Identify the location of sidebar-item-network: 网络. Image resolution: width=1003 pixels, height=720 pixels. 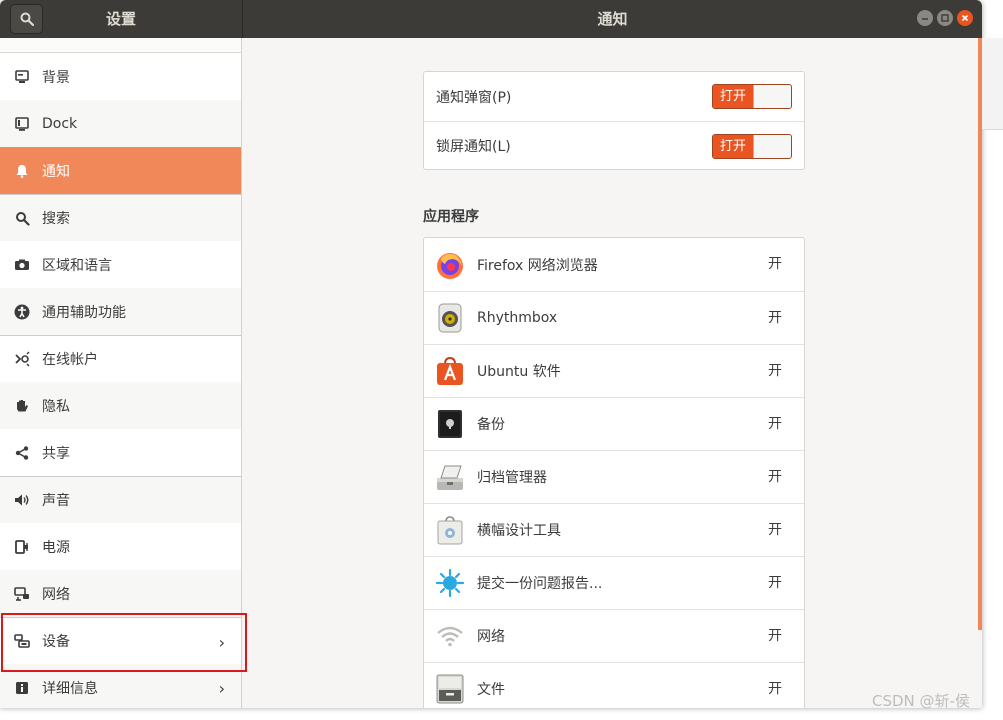
(120, 593).